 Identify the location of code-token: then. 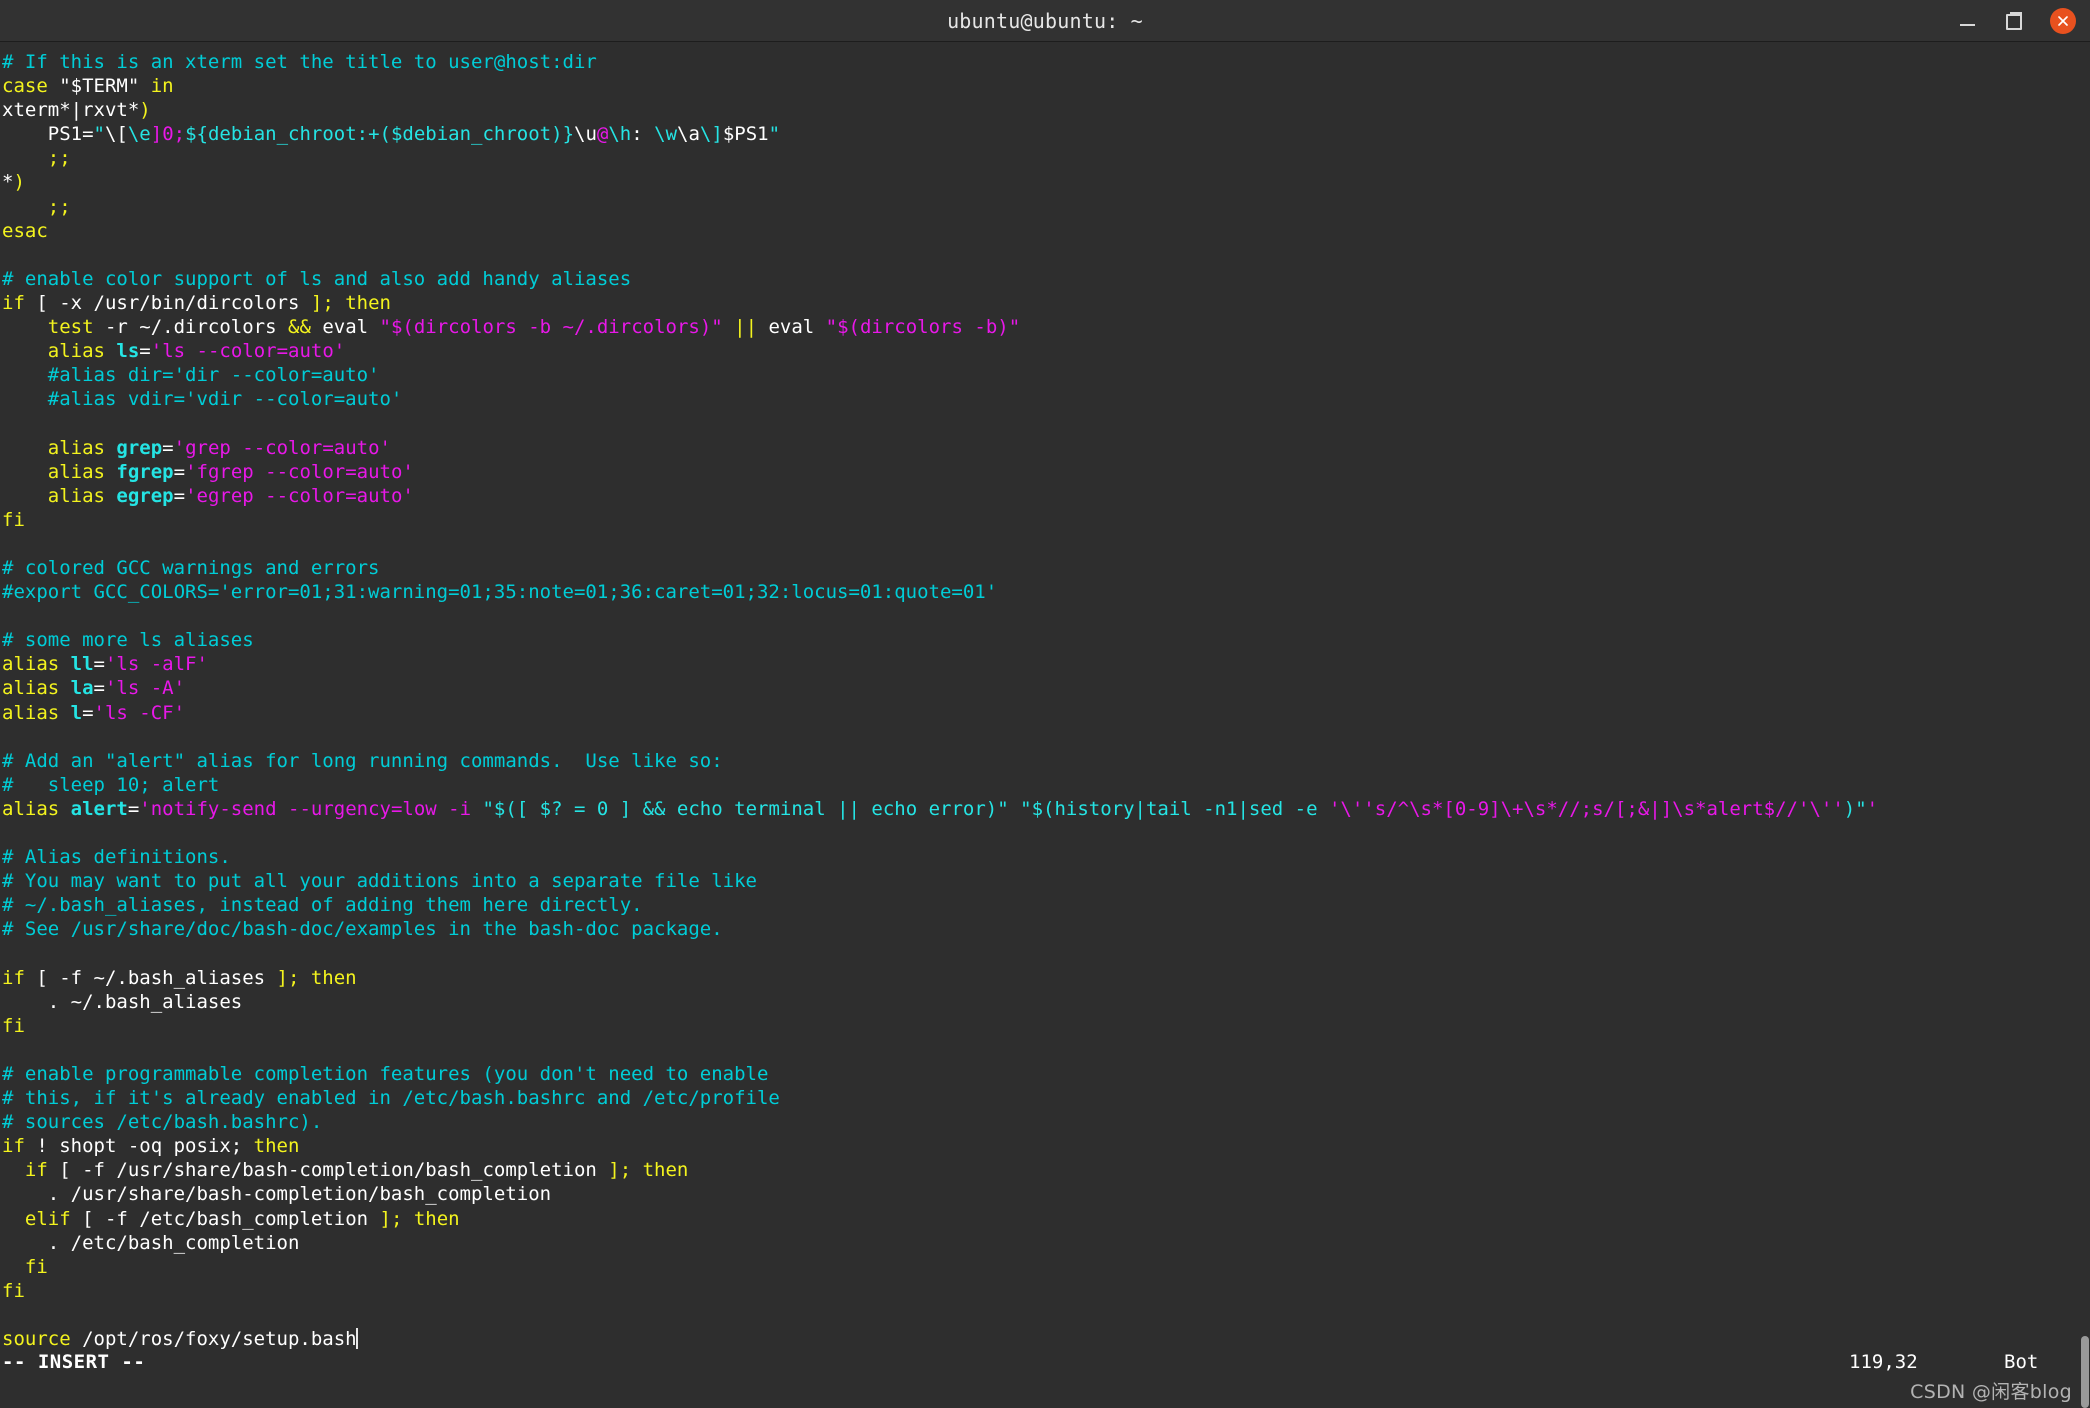
(276, 1146).